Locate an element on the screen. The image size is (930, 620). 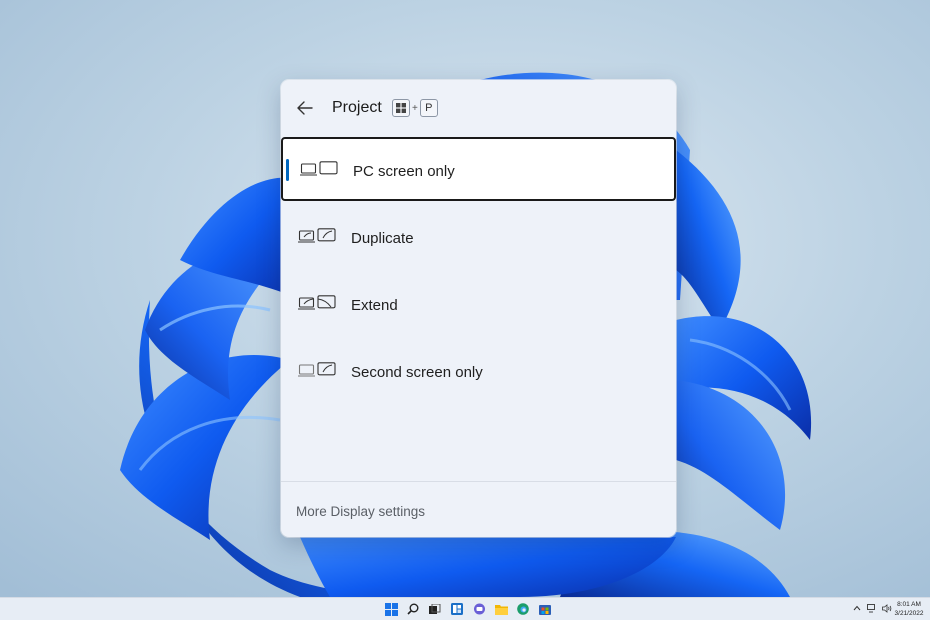
option-label: Duplicate is located at coordinates (382, 238).